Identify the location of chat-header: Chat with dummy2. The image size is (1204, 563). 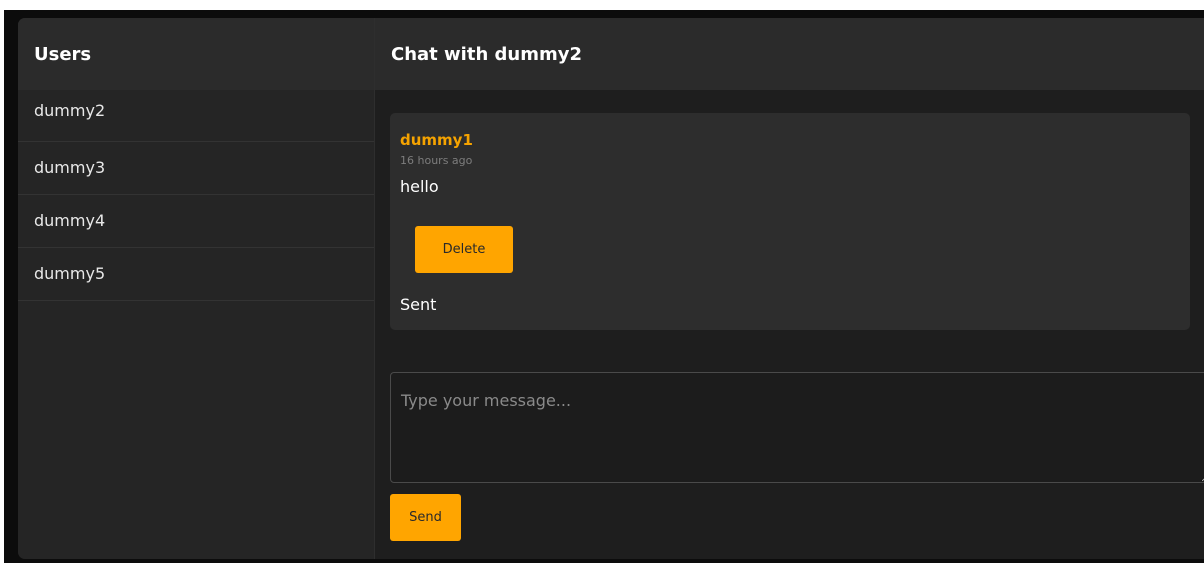
(789, 54).